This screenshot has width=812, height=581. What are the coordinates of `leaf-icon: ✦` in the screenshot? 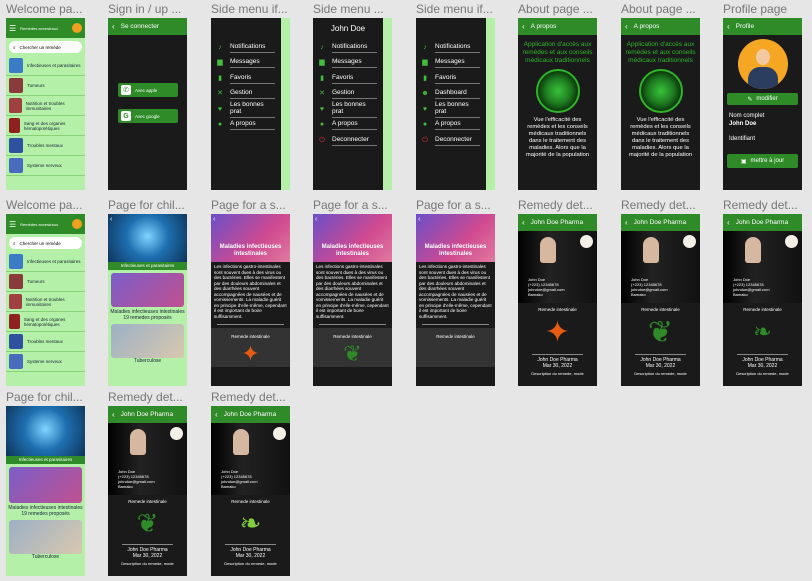 It's located at (250, 353).